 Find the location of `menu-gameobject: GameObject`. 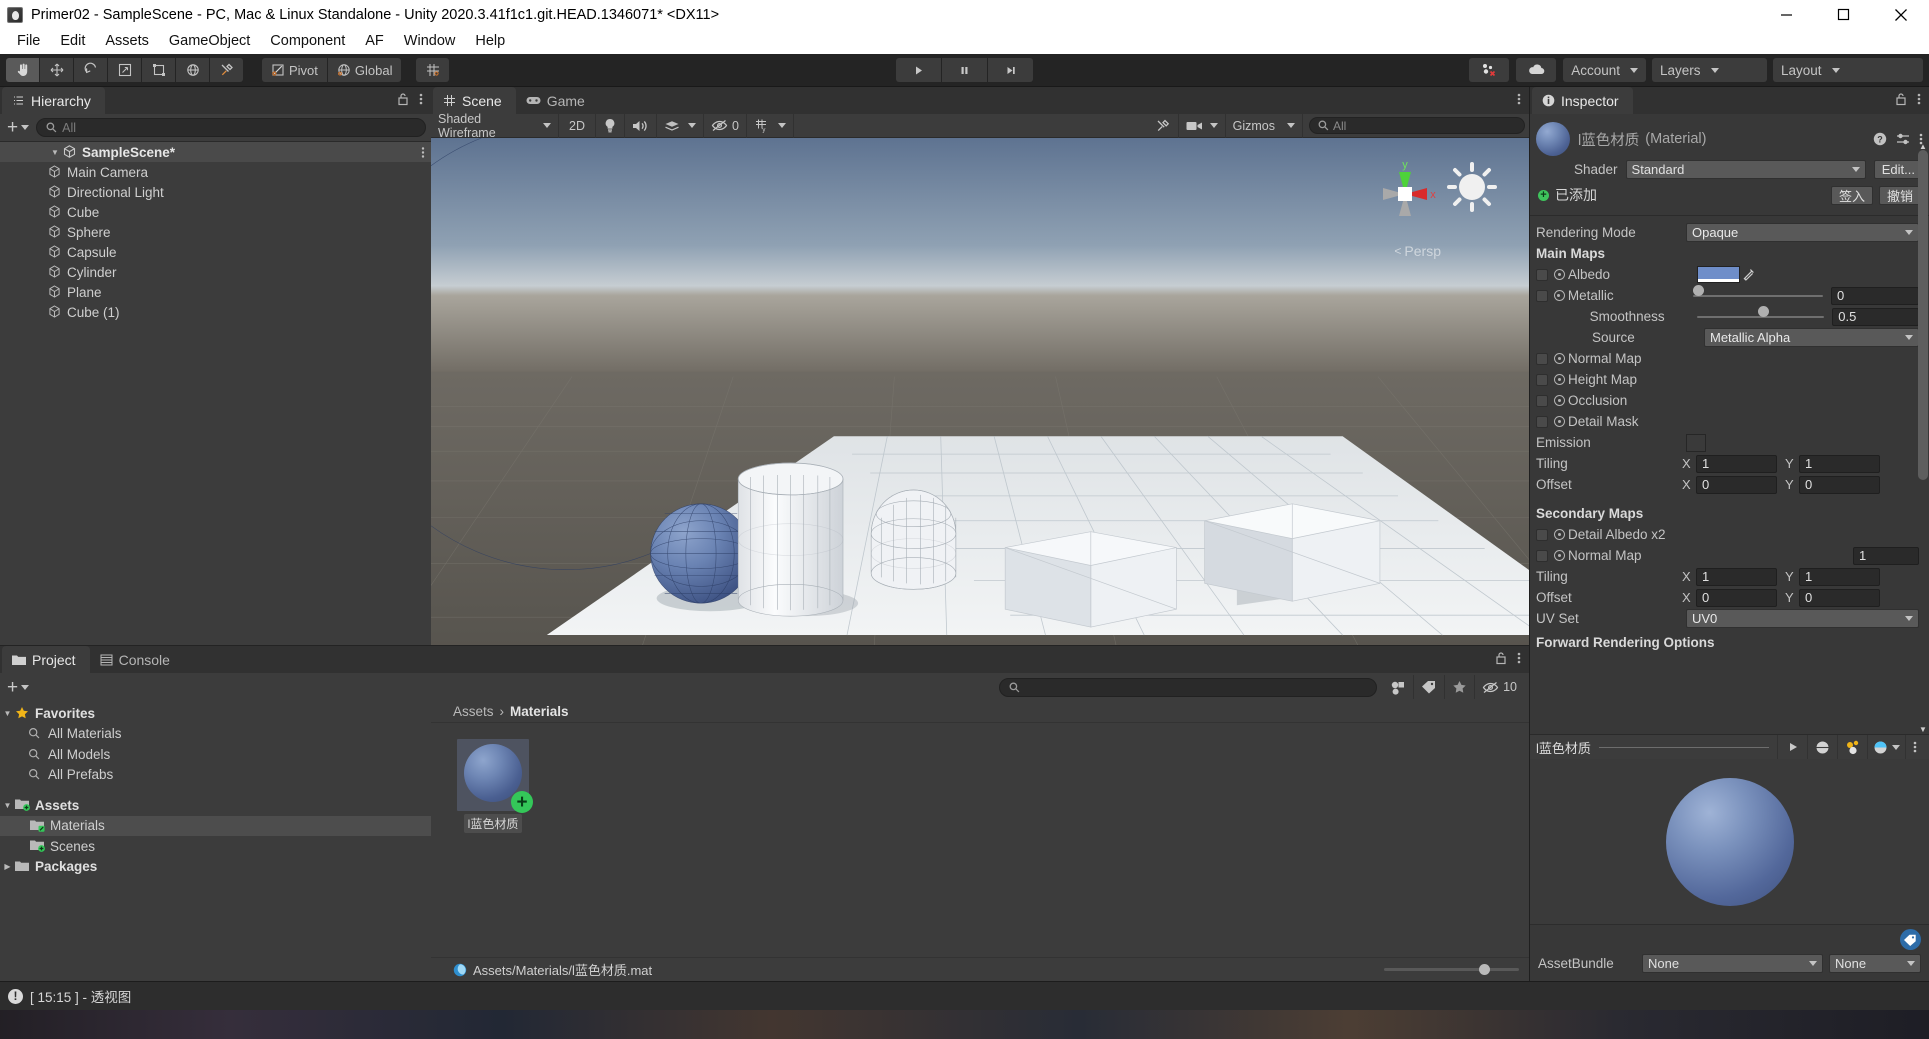

menu-gameobject: GameObject is located at coordinates (209, 41).